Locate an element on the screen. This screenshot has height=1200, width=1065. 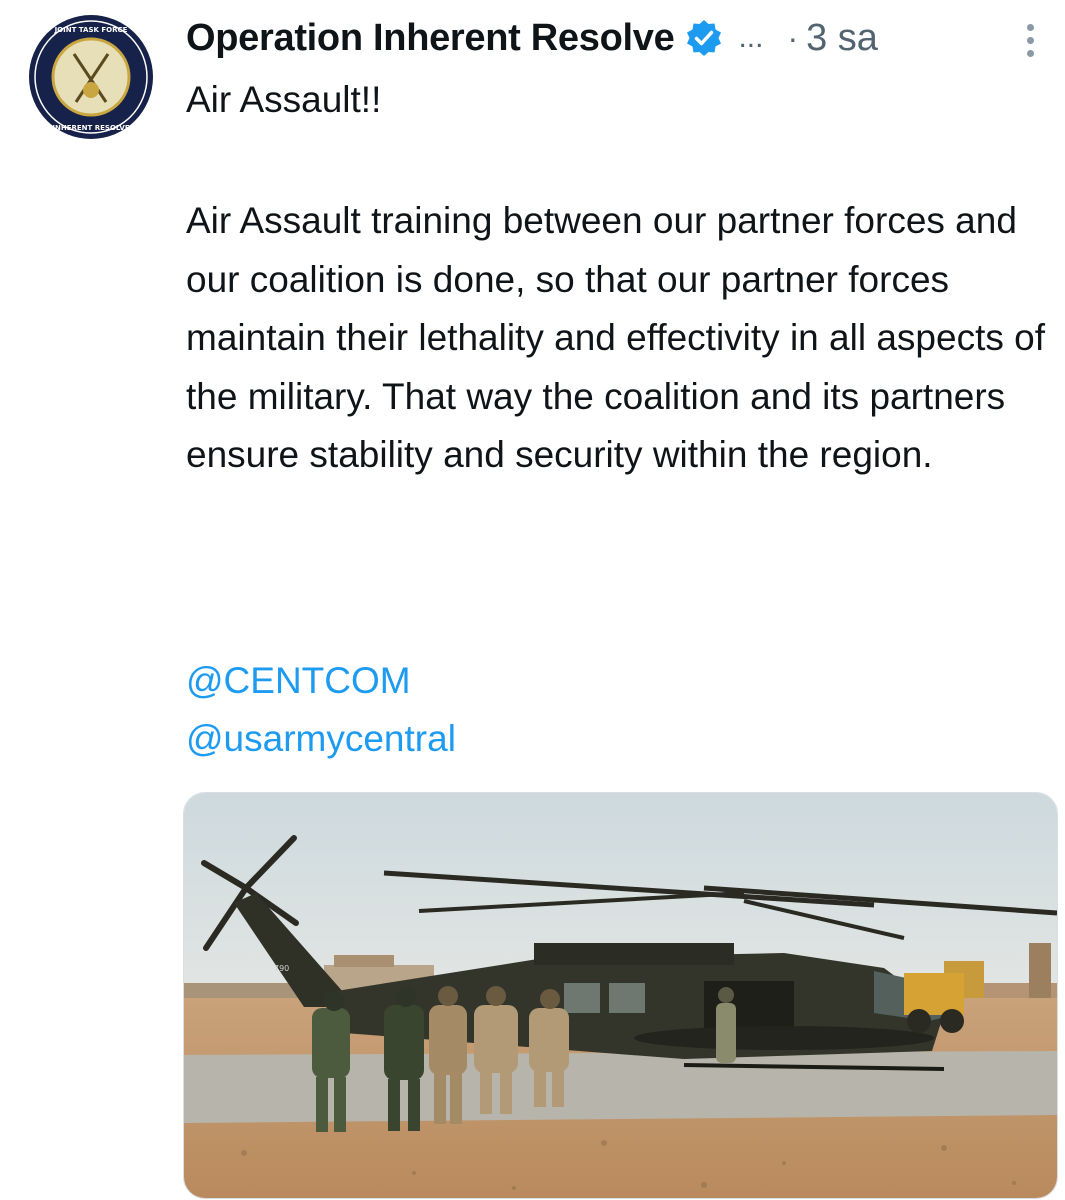
tweet-timestamp: 3 sa is located at coordinates (842, 38).